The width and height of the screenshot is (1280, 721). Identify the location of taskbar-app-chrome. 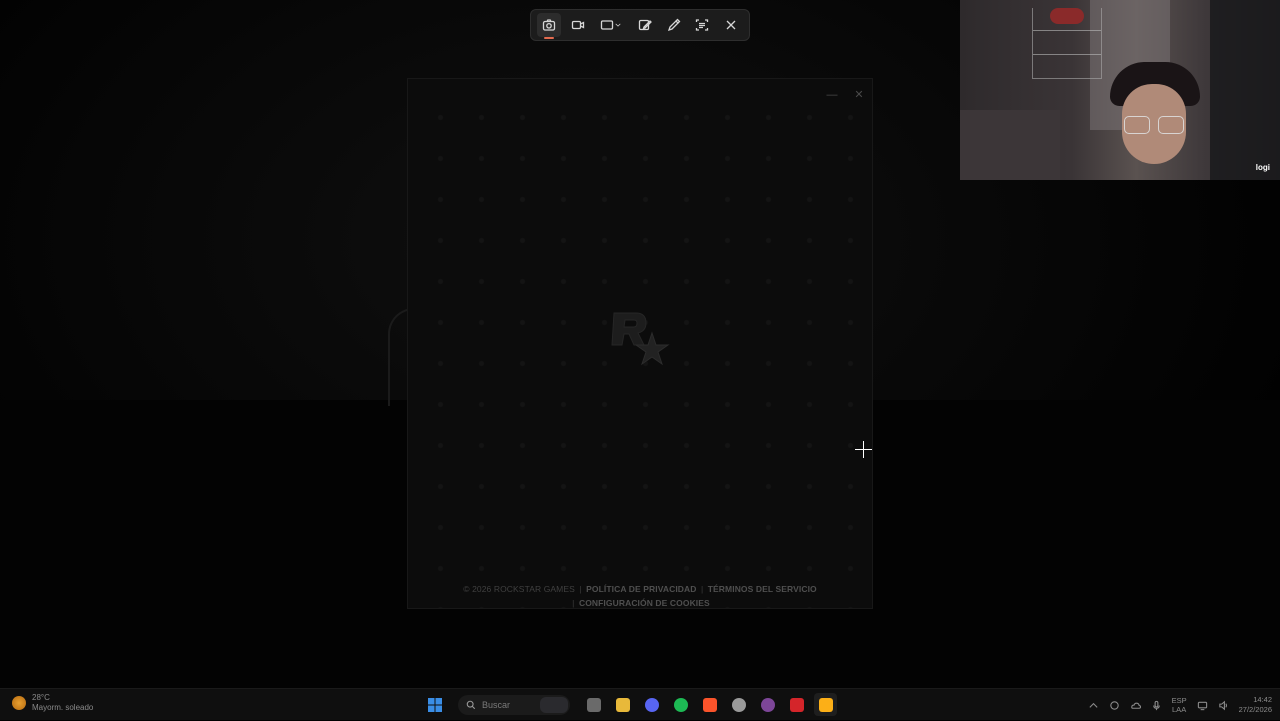
(738, 704).